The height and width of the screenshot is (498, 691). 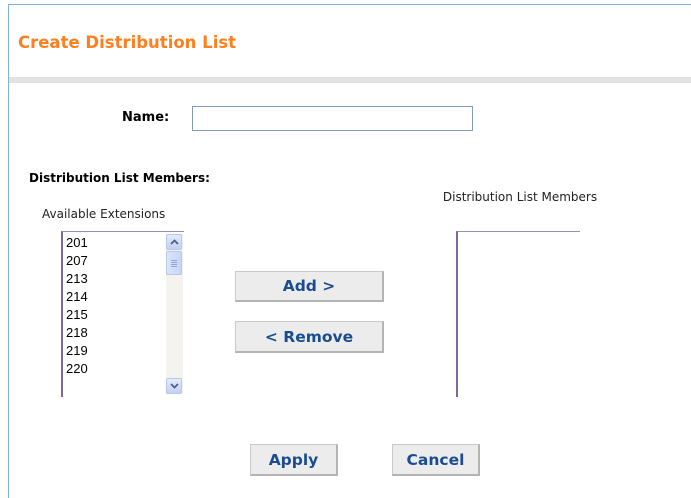 What do you see at coordinates (104, 214) in the screenshot?
I see `available-extensions-label: Available Extensions` at bounding box center [104, 214].